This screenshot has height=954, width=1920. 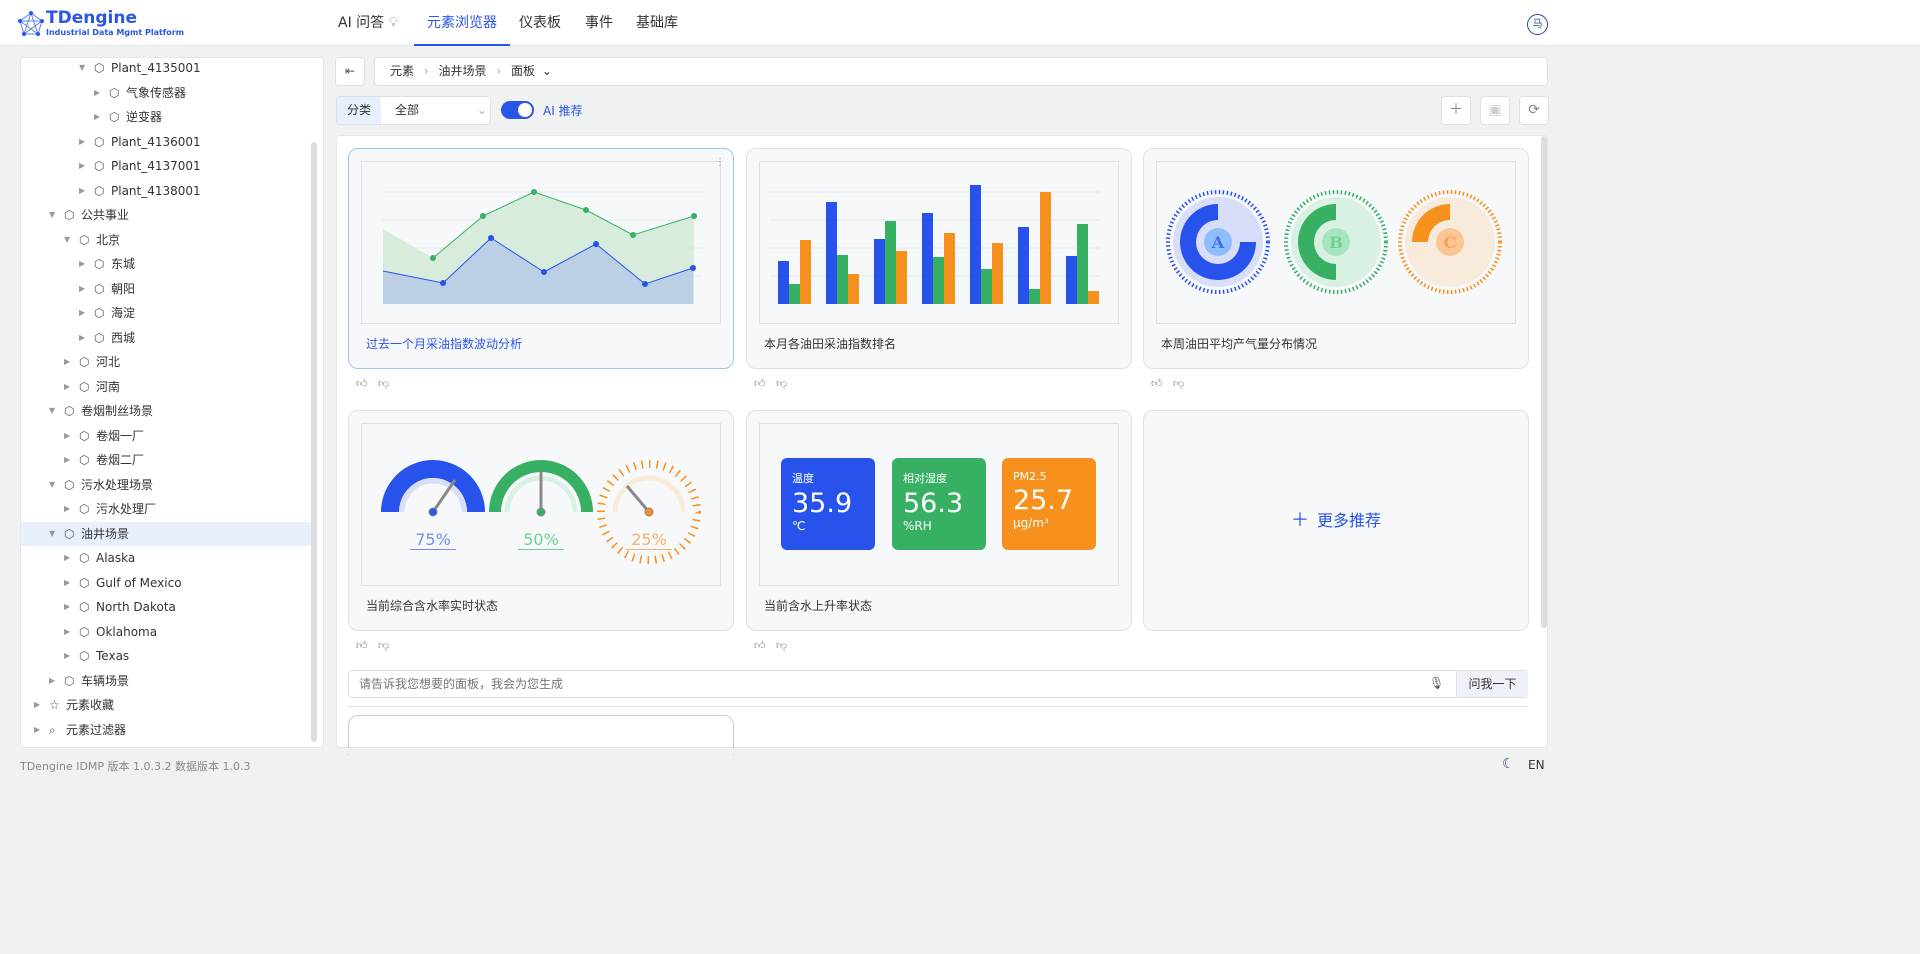 What do you see at coordinates (1218, 242) in the screenshot?
I see `donut-label: A` at bounding box center [1218, 242].